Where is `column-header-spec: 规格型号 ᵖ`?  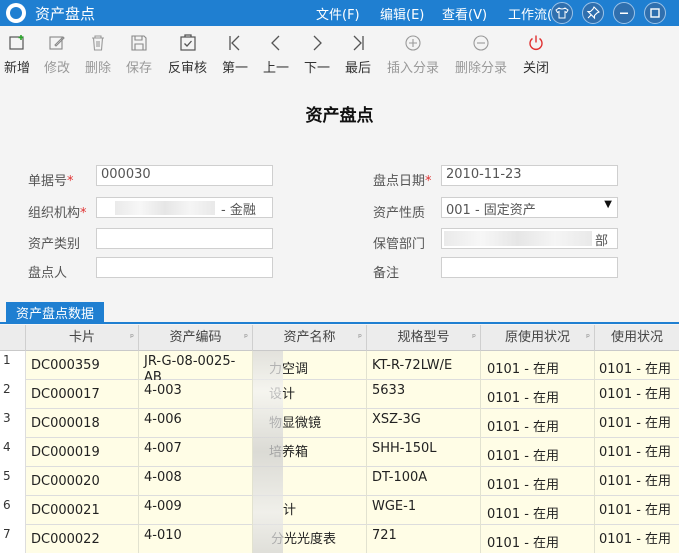
column-header-spec: 规格型号 ᵖ is located at coordinates (424, 338).